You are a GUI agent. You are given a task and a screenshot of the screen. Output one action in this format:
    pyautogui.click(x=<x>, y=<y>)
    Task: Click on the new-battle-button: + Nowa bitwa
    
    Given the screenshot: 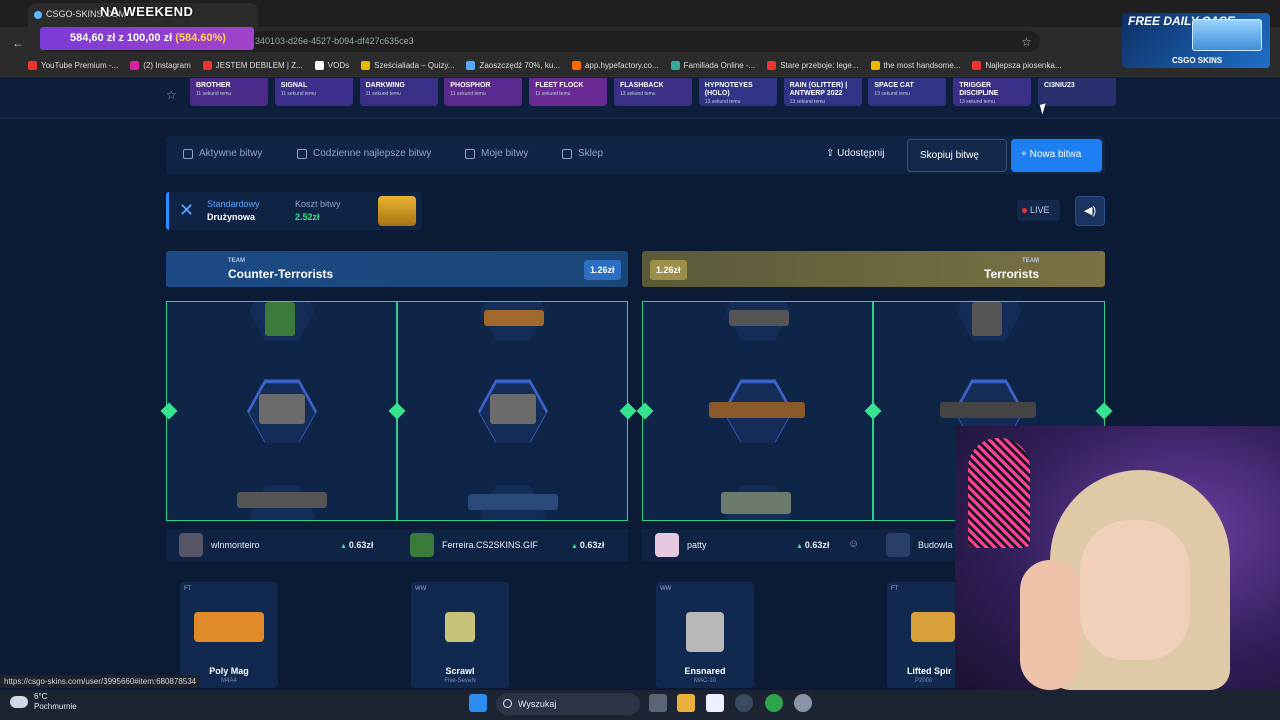 What is the action you would take?
    pyautogui.click(x=1056, y=155)
    